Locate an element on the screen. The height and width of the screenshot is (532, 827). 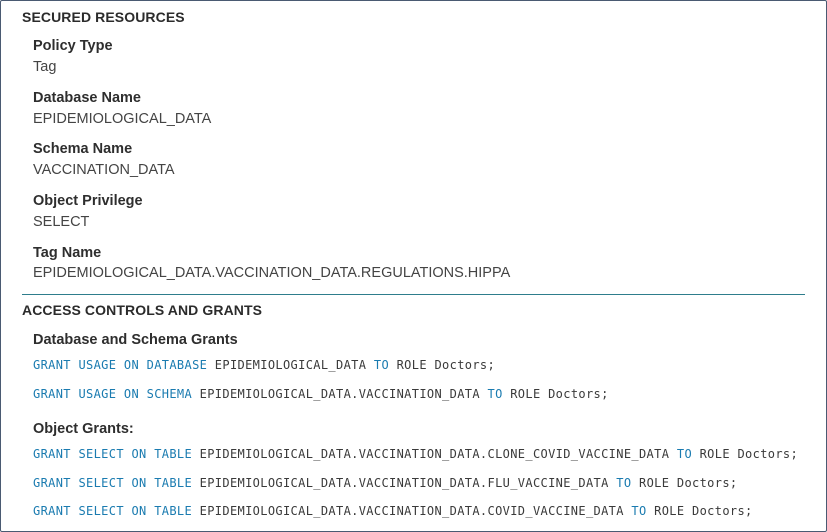
object-grants-heading: Object Grants: is located at coordinates (83, 429).